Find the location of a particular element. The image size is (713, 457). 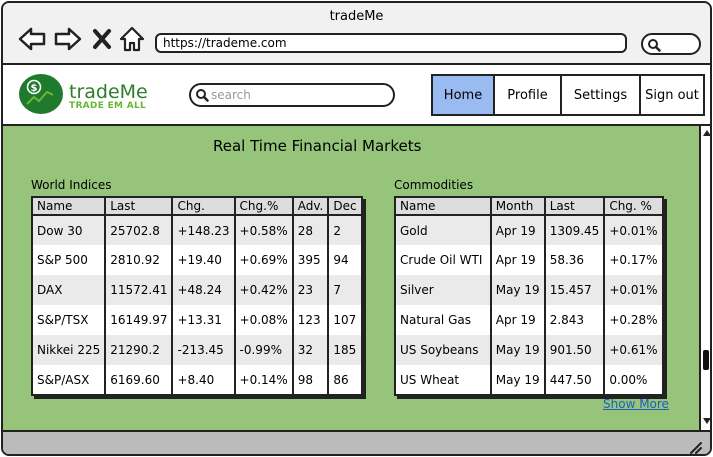

table-cell: 2810.92 is located at coordinates (138, 260).